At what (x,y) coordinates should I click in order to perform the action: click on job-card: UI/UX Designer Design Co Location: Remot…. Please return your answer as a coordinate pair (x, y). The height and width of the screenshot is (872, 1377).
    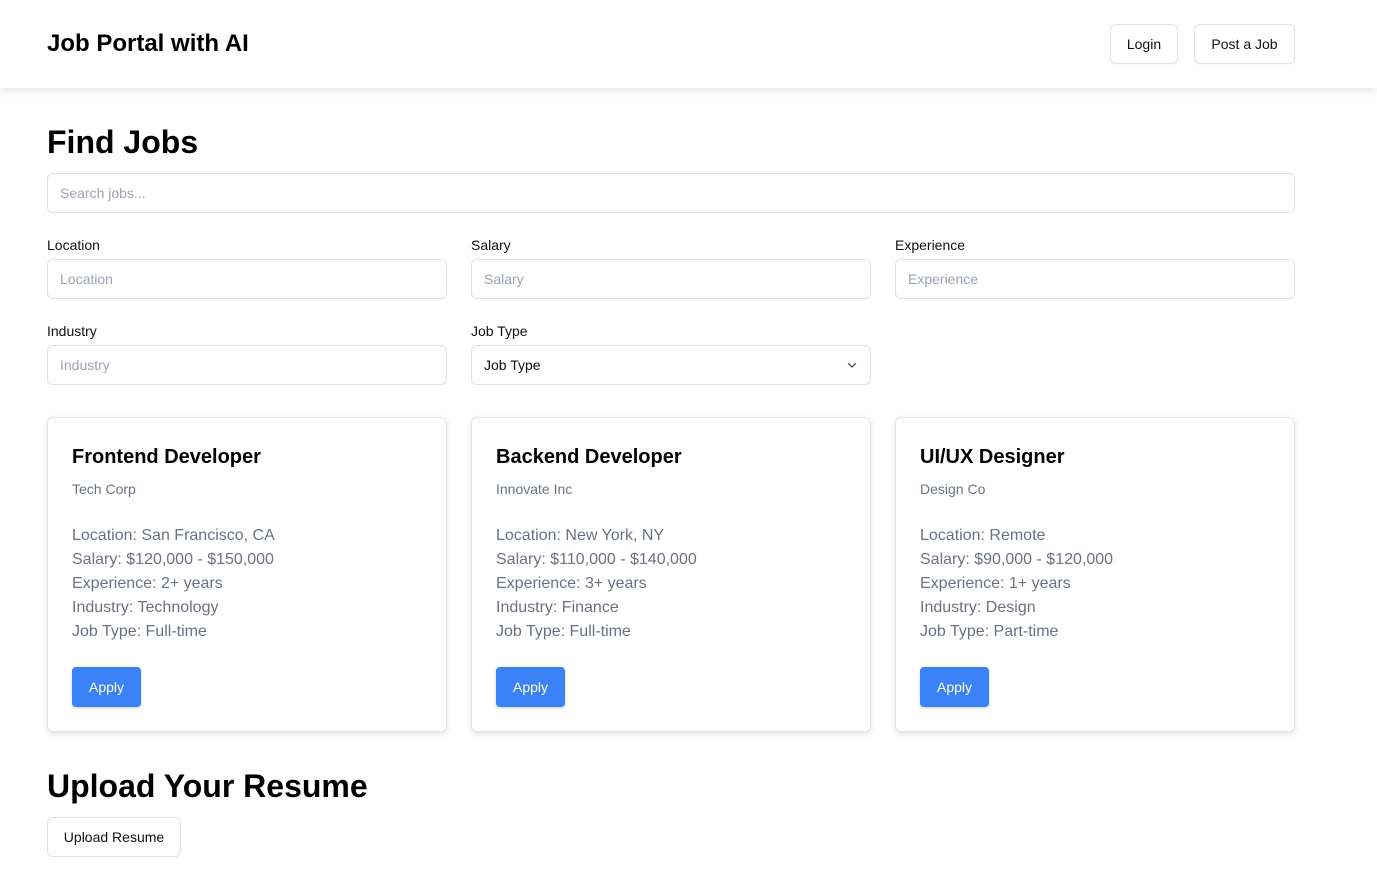
    Looking at the image, I should click on (1095, 574).